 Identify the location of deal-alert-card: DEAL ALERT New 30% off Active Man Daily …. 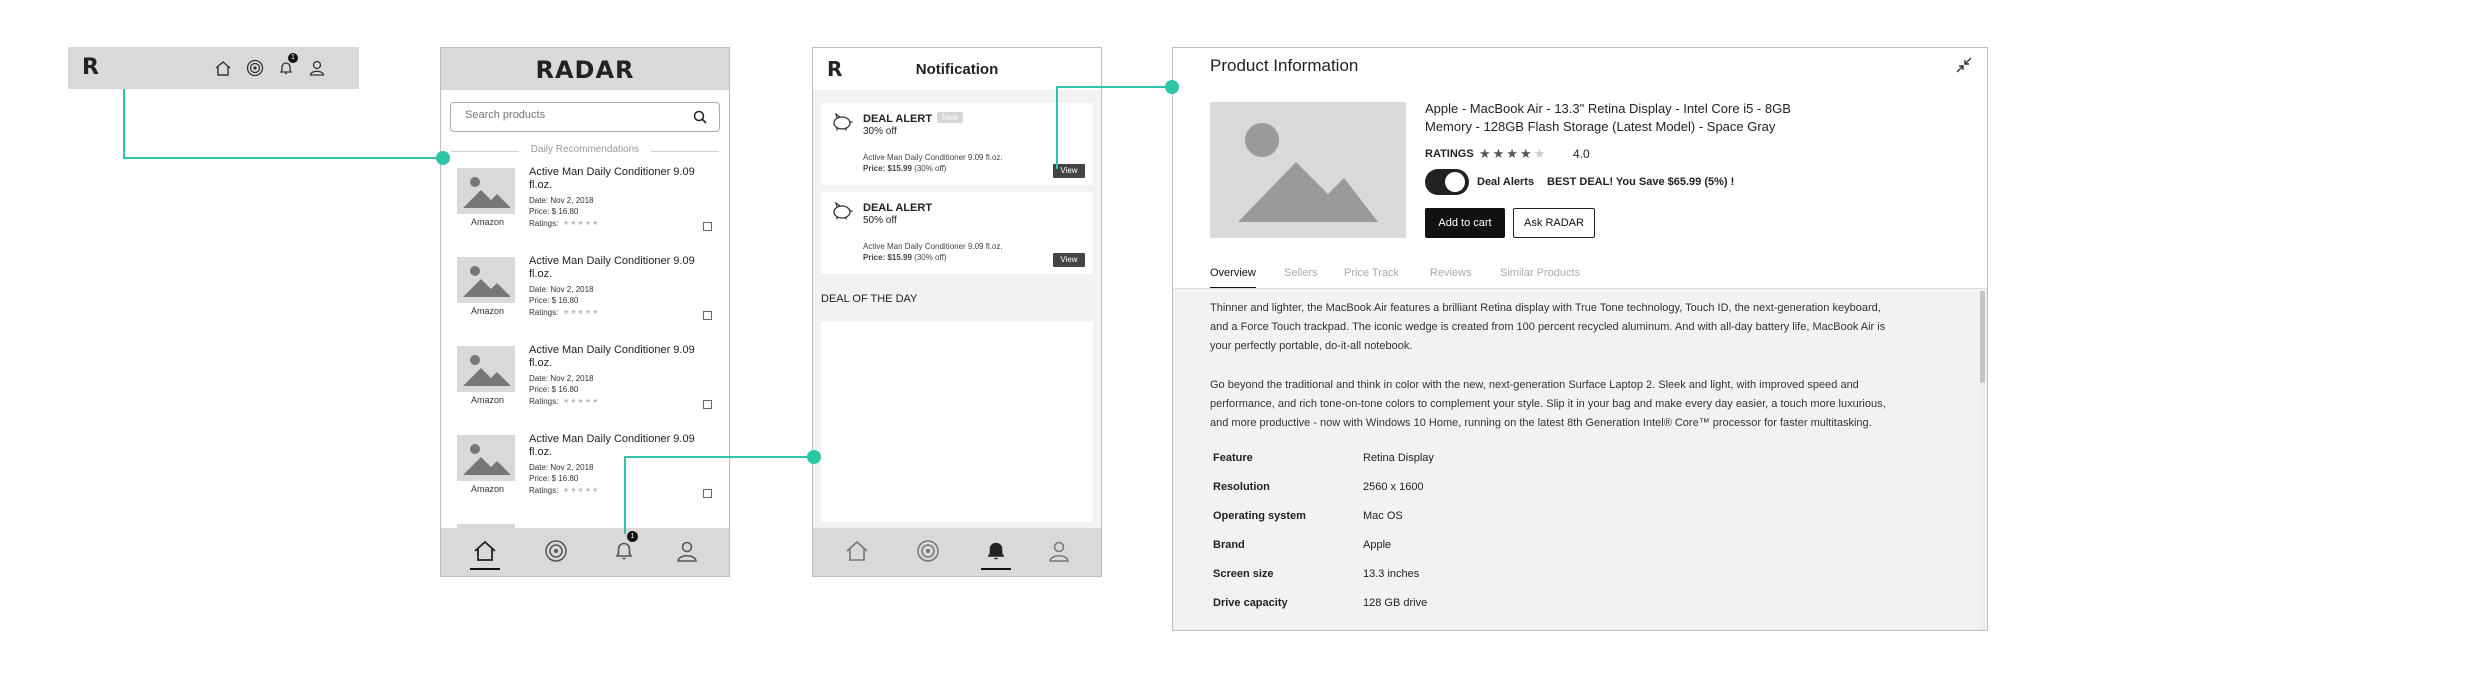
(957, 144).